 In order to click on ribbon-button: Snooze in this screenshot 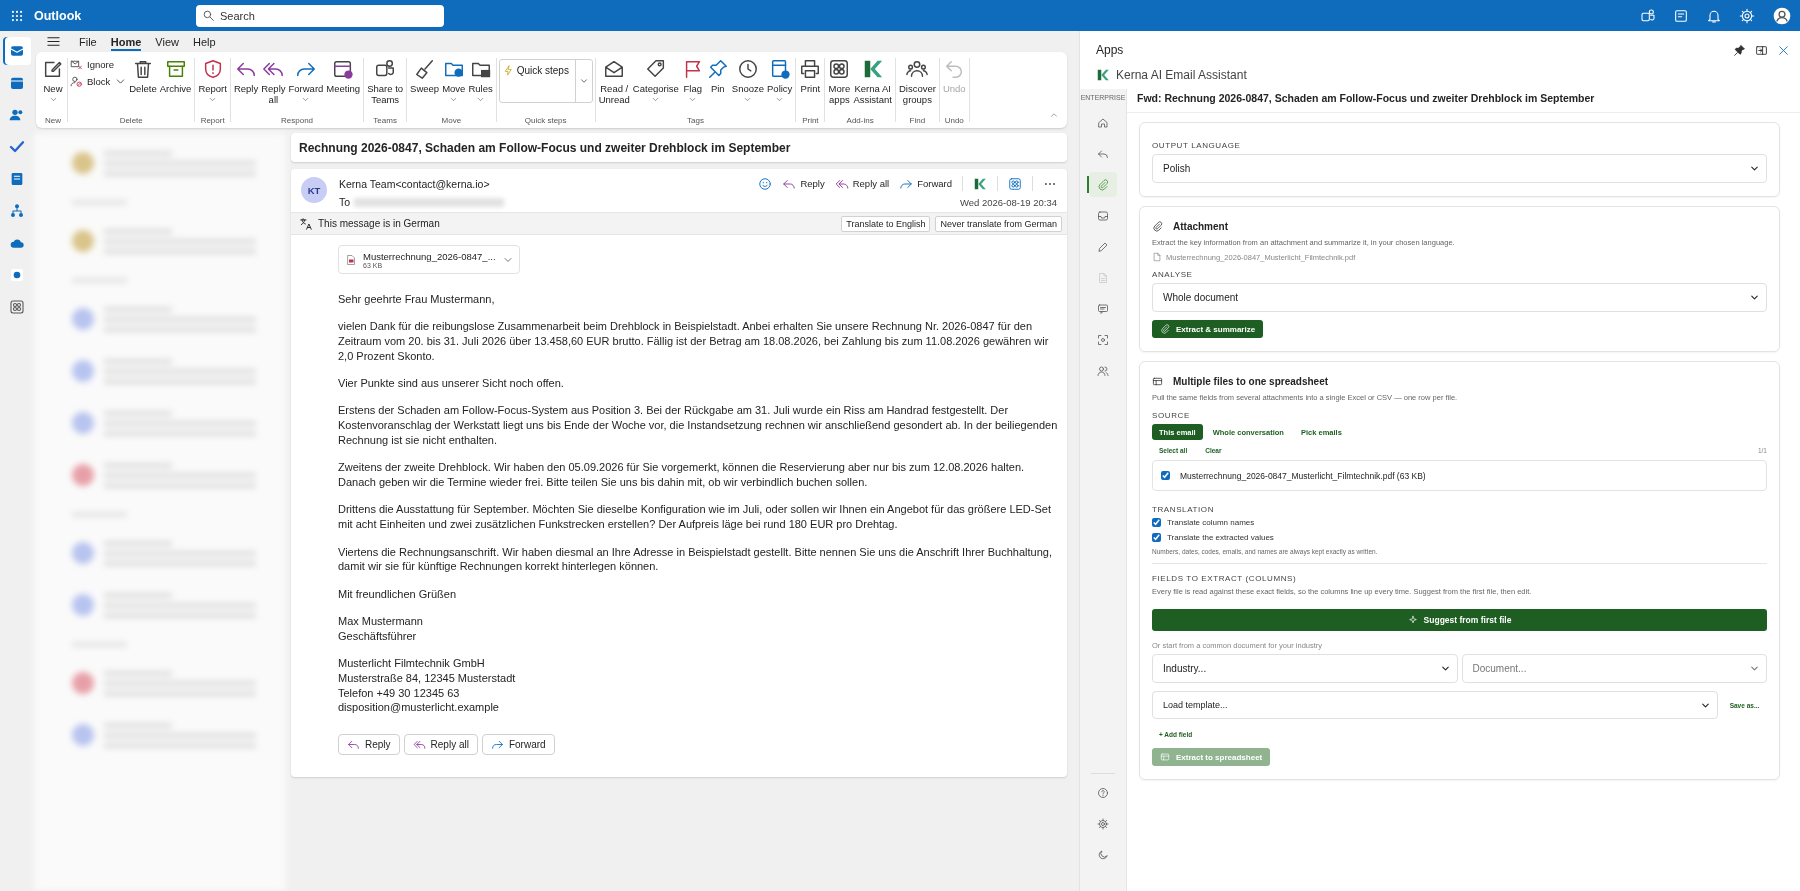, I will do `click(748, 81)`.